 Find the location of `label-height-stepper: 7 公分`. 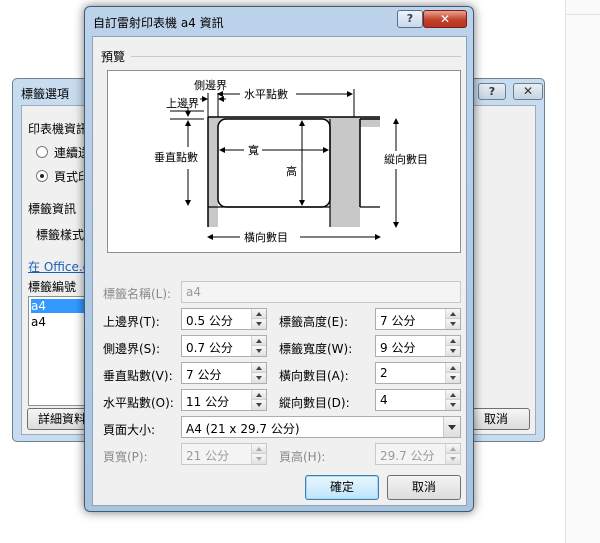

label-height-stepper: 7 公分 is located at coordinates (418, 319).